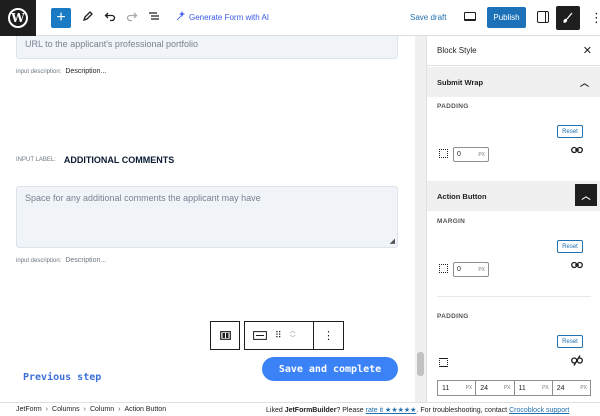 This screenshot has height=416, width=600. Describe the element at coordinates (514, 296) in the screenshot. I see `section-divider` at that location.